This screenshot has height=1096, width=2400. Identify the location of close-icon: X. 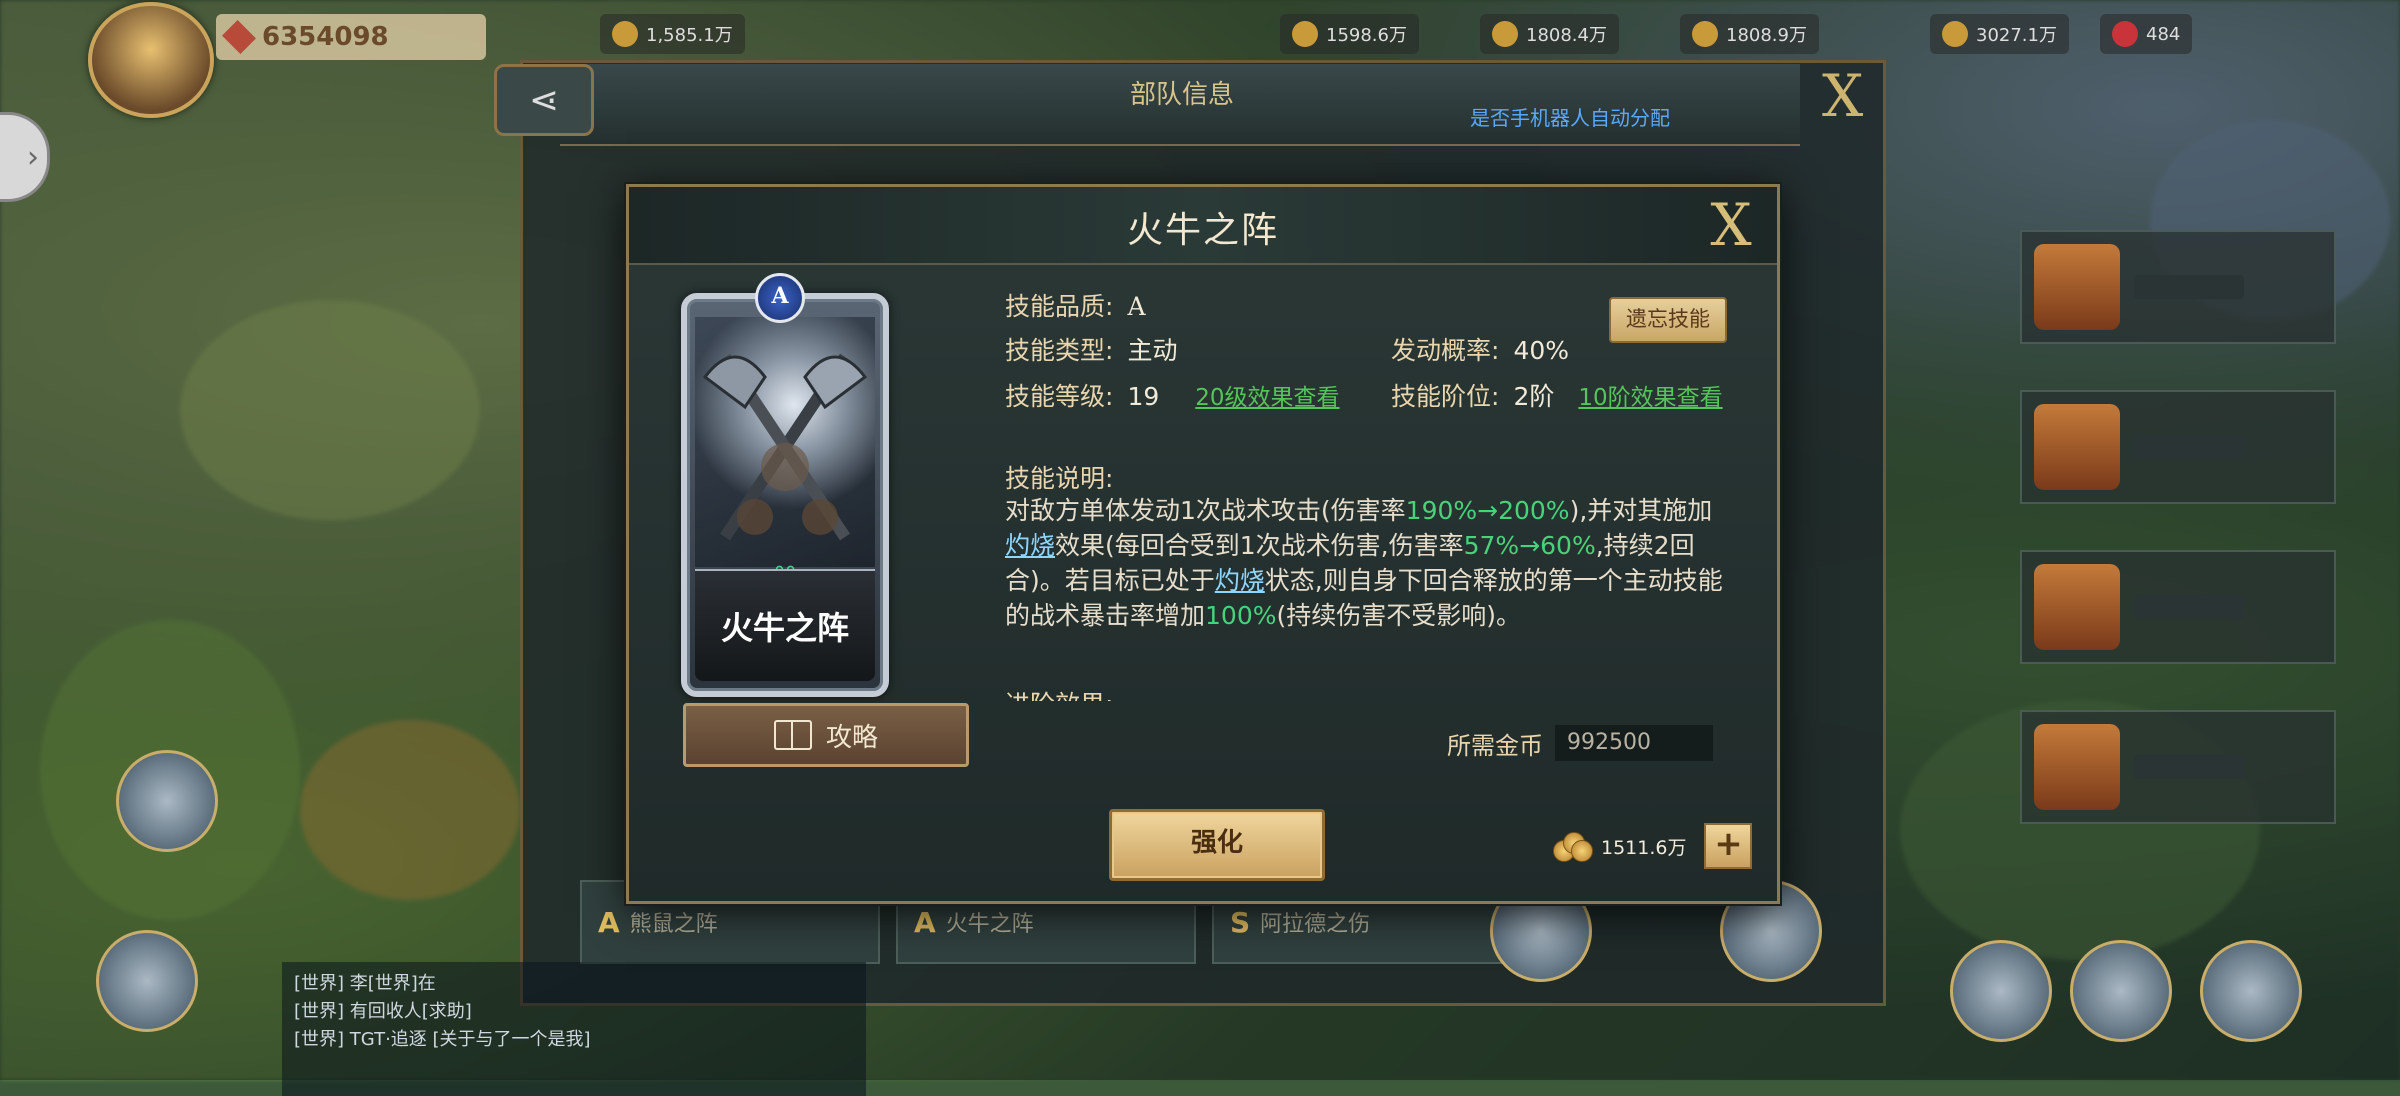
(1731, 225).